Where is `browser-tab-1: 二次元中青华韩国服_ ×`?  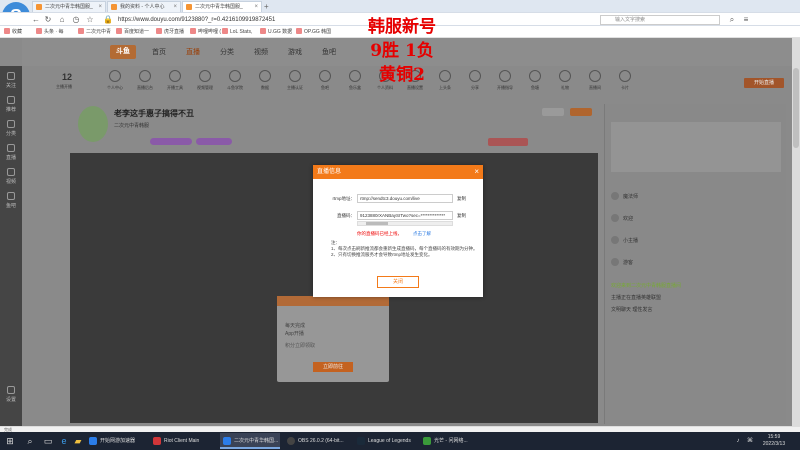 browser-tab-1: 二次元中青华韩国服_ × is located at coordinates (69, 6).